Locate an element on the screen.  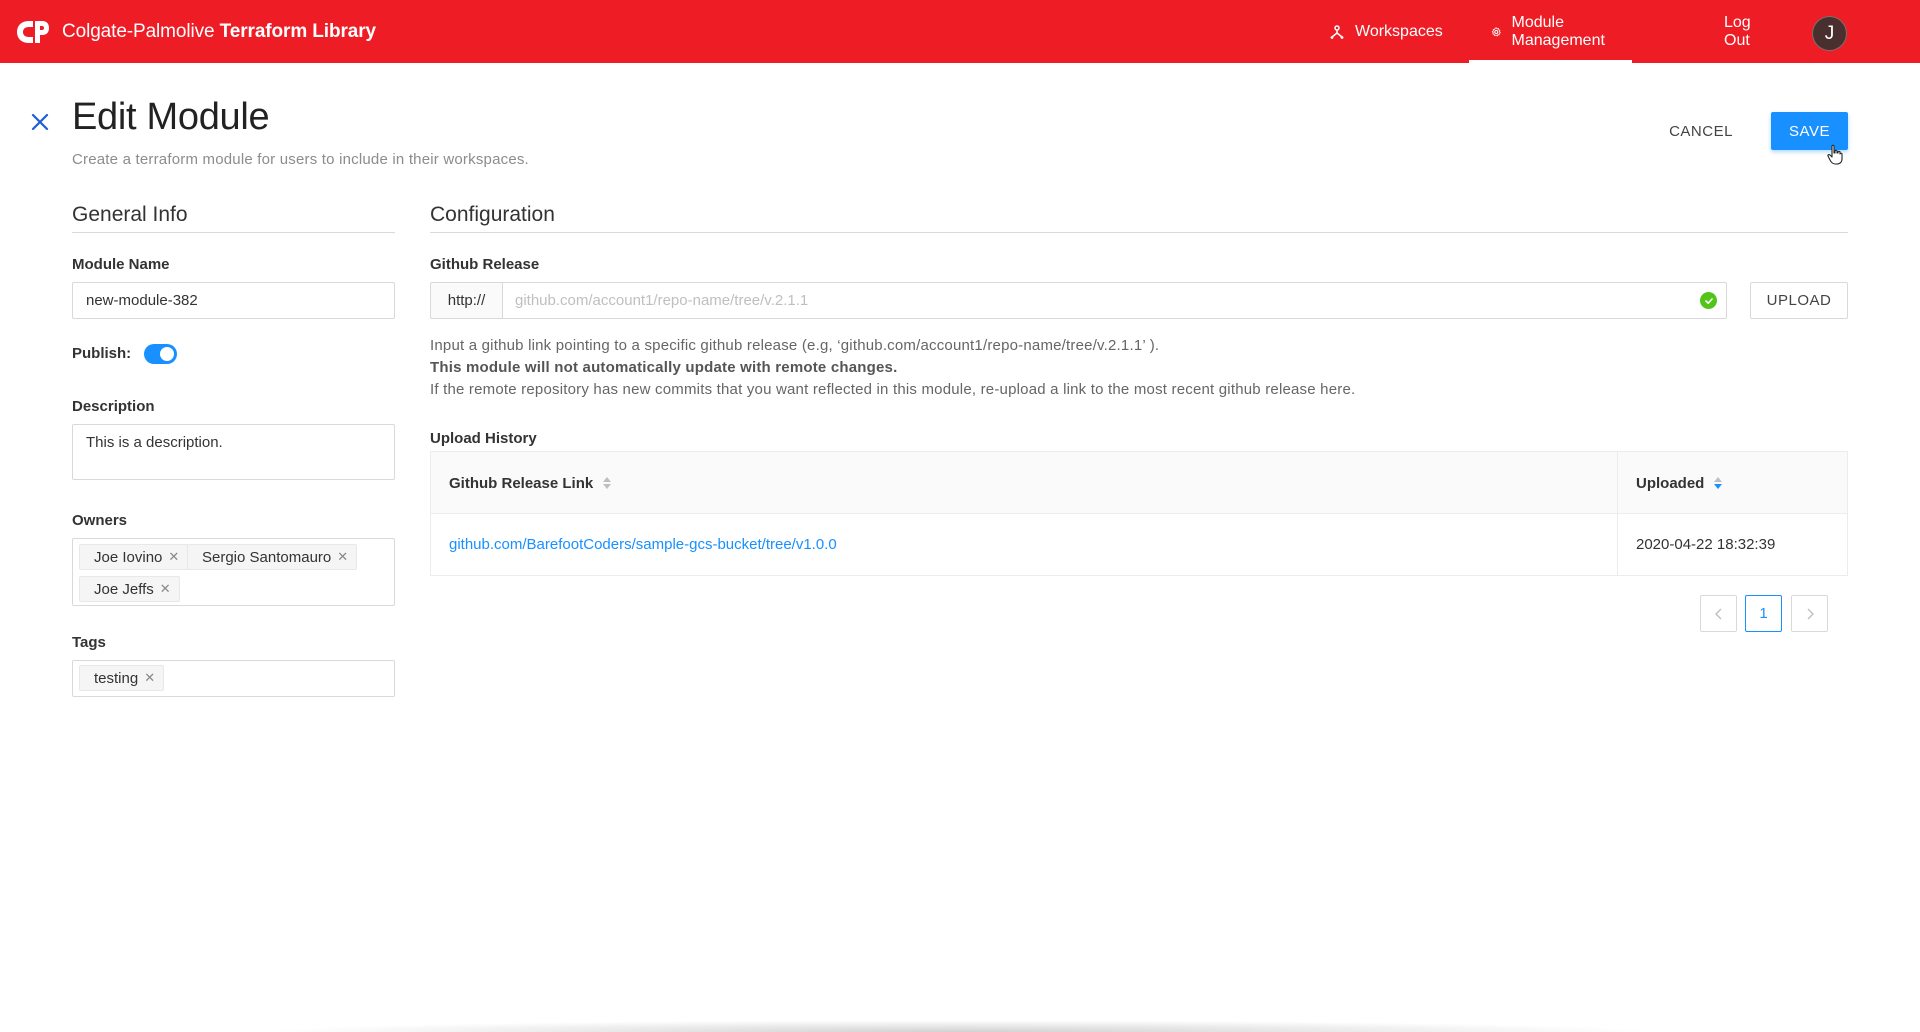
brand: Colgate-Palmolive Terraform Library is located at coordinates (196, 32).